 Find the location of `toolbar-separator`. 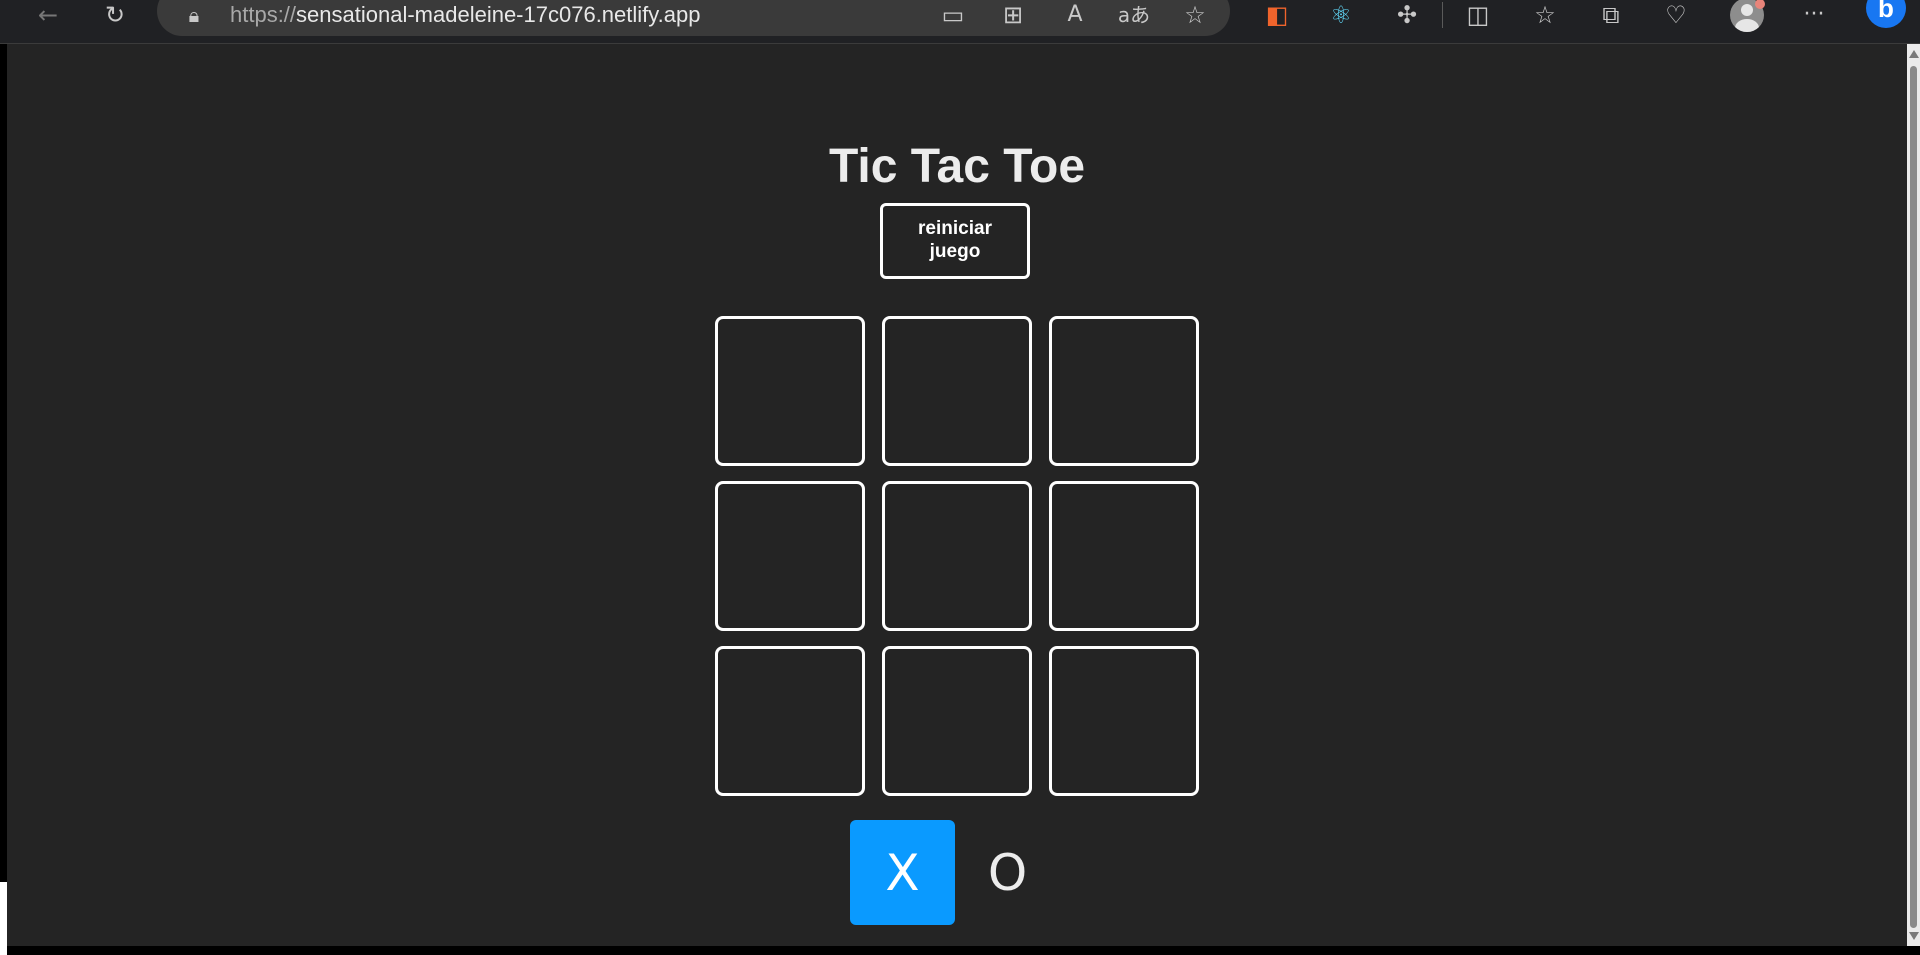

toolbar-separator is located at coordinates (1442, 15).